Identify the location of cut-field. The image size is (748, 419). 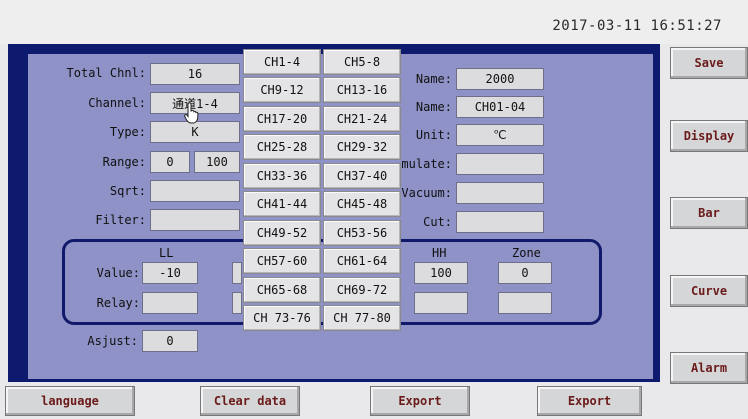
(500, 222).